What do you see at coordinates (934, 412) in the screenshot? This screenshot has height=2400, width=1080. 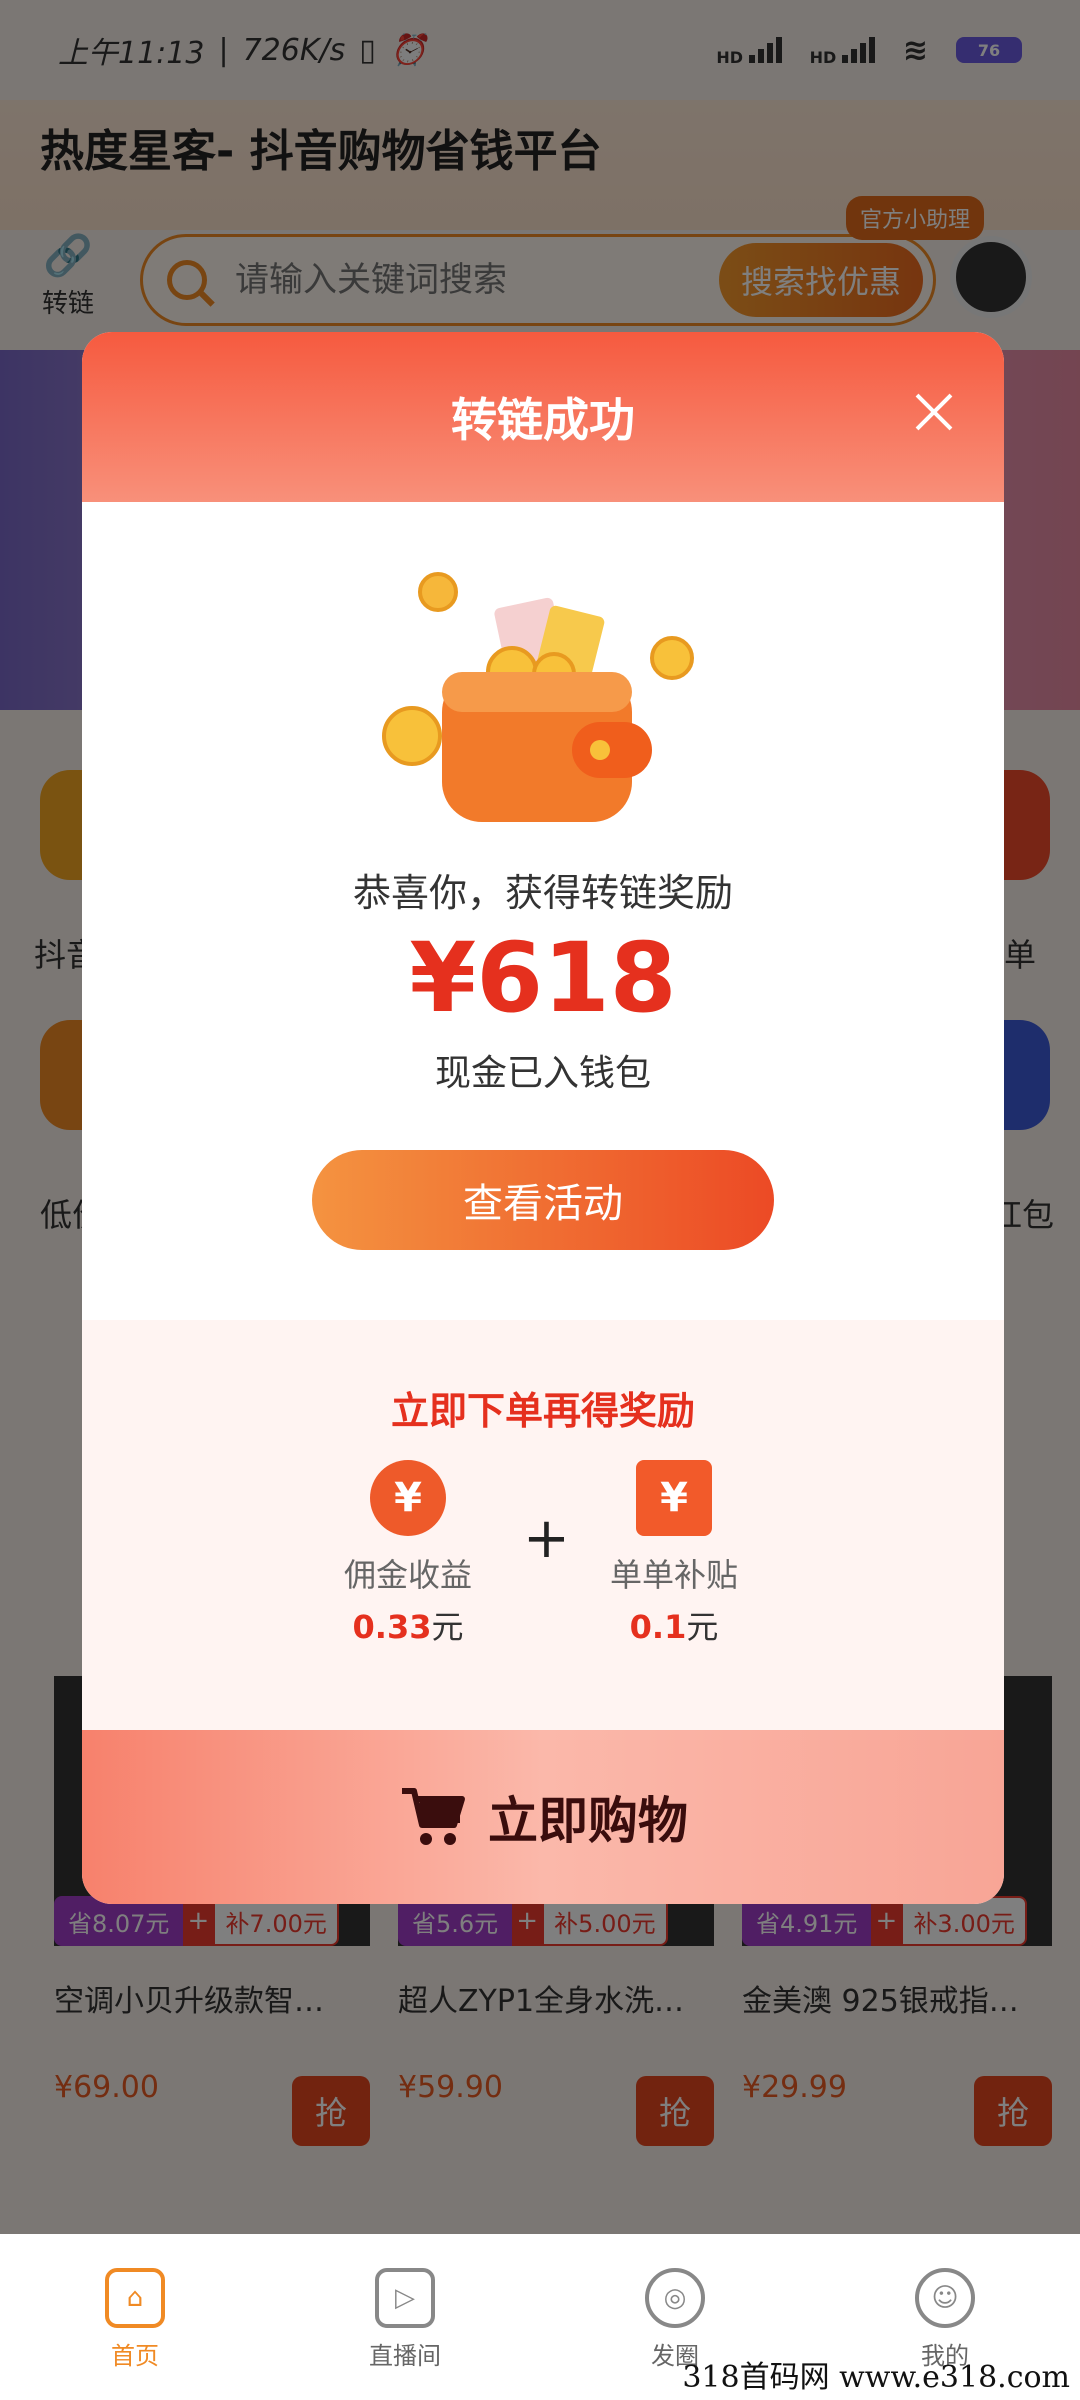 I see `close-icon` at bounding box center [934, 412].